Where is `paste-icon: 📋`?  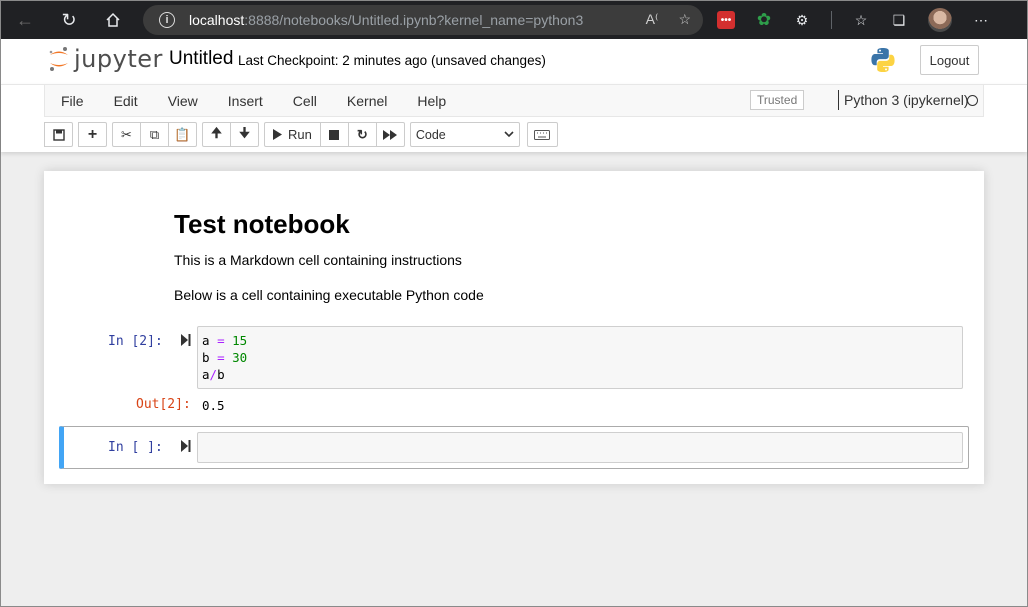
paste-icon: 📋 is located at coordinates (182, 134).